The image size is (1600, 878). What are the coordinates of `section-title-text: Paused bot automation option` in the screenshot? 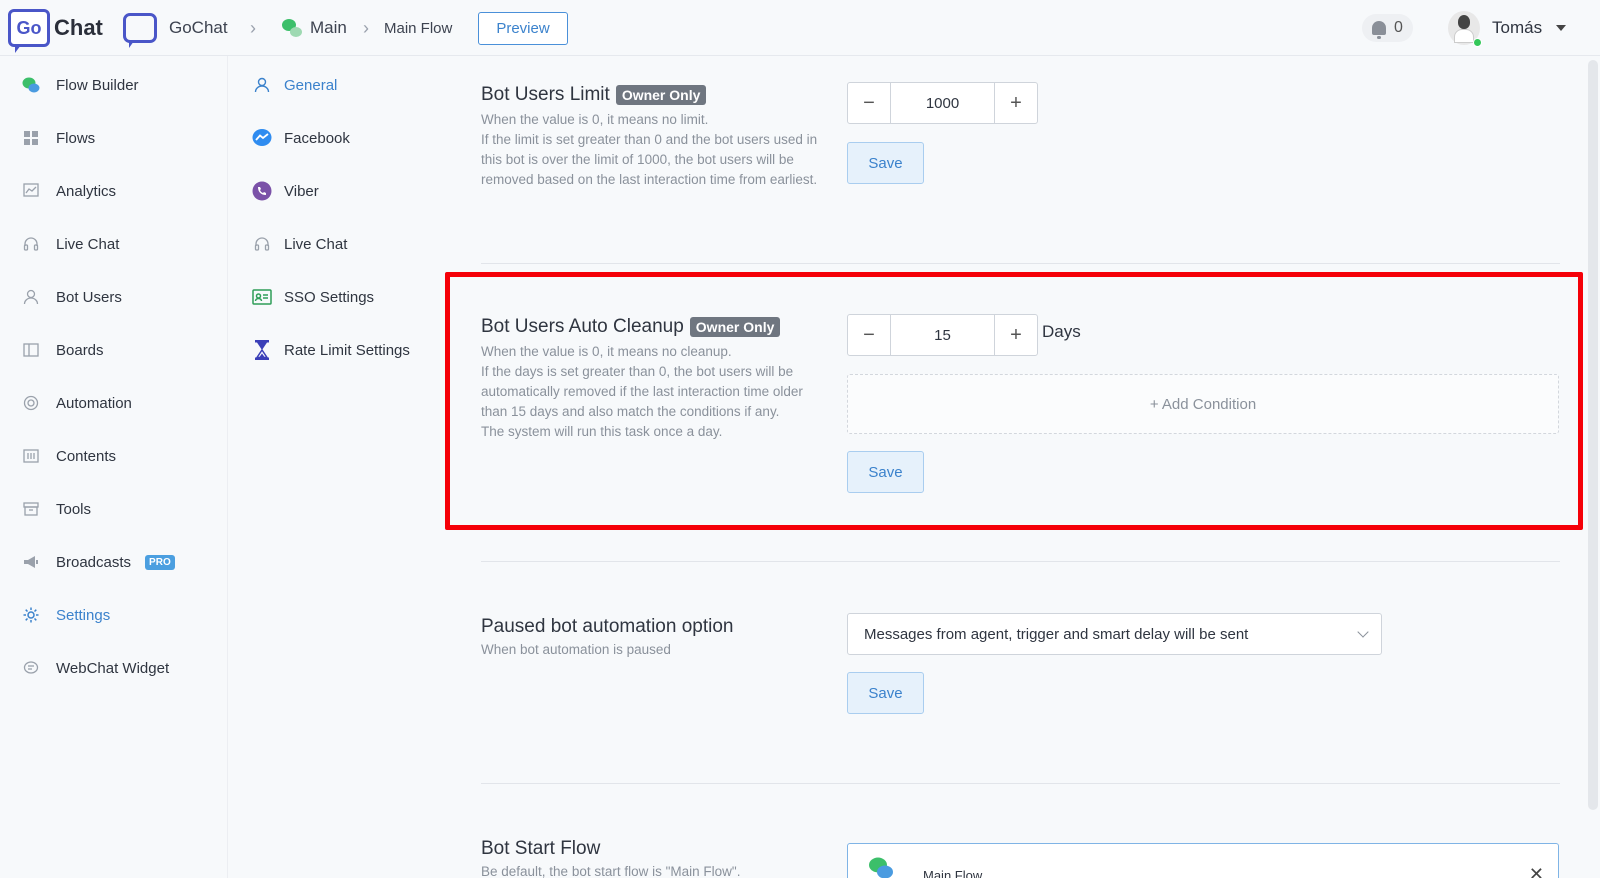 It's located at (607, 626).